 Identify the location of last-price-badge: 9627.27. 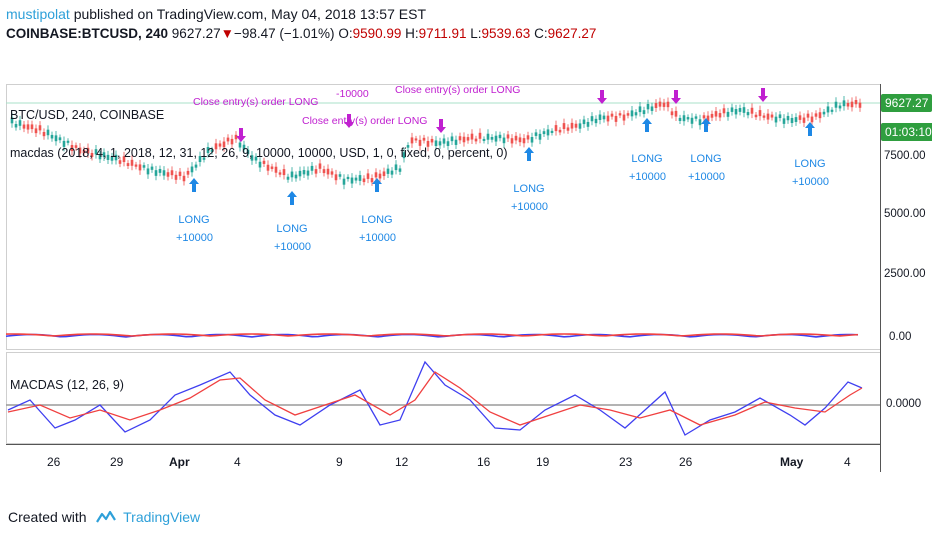
(906, 103).